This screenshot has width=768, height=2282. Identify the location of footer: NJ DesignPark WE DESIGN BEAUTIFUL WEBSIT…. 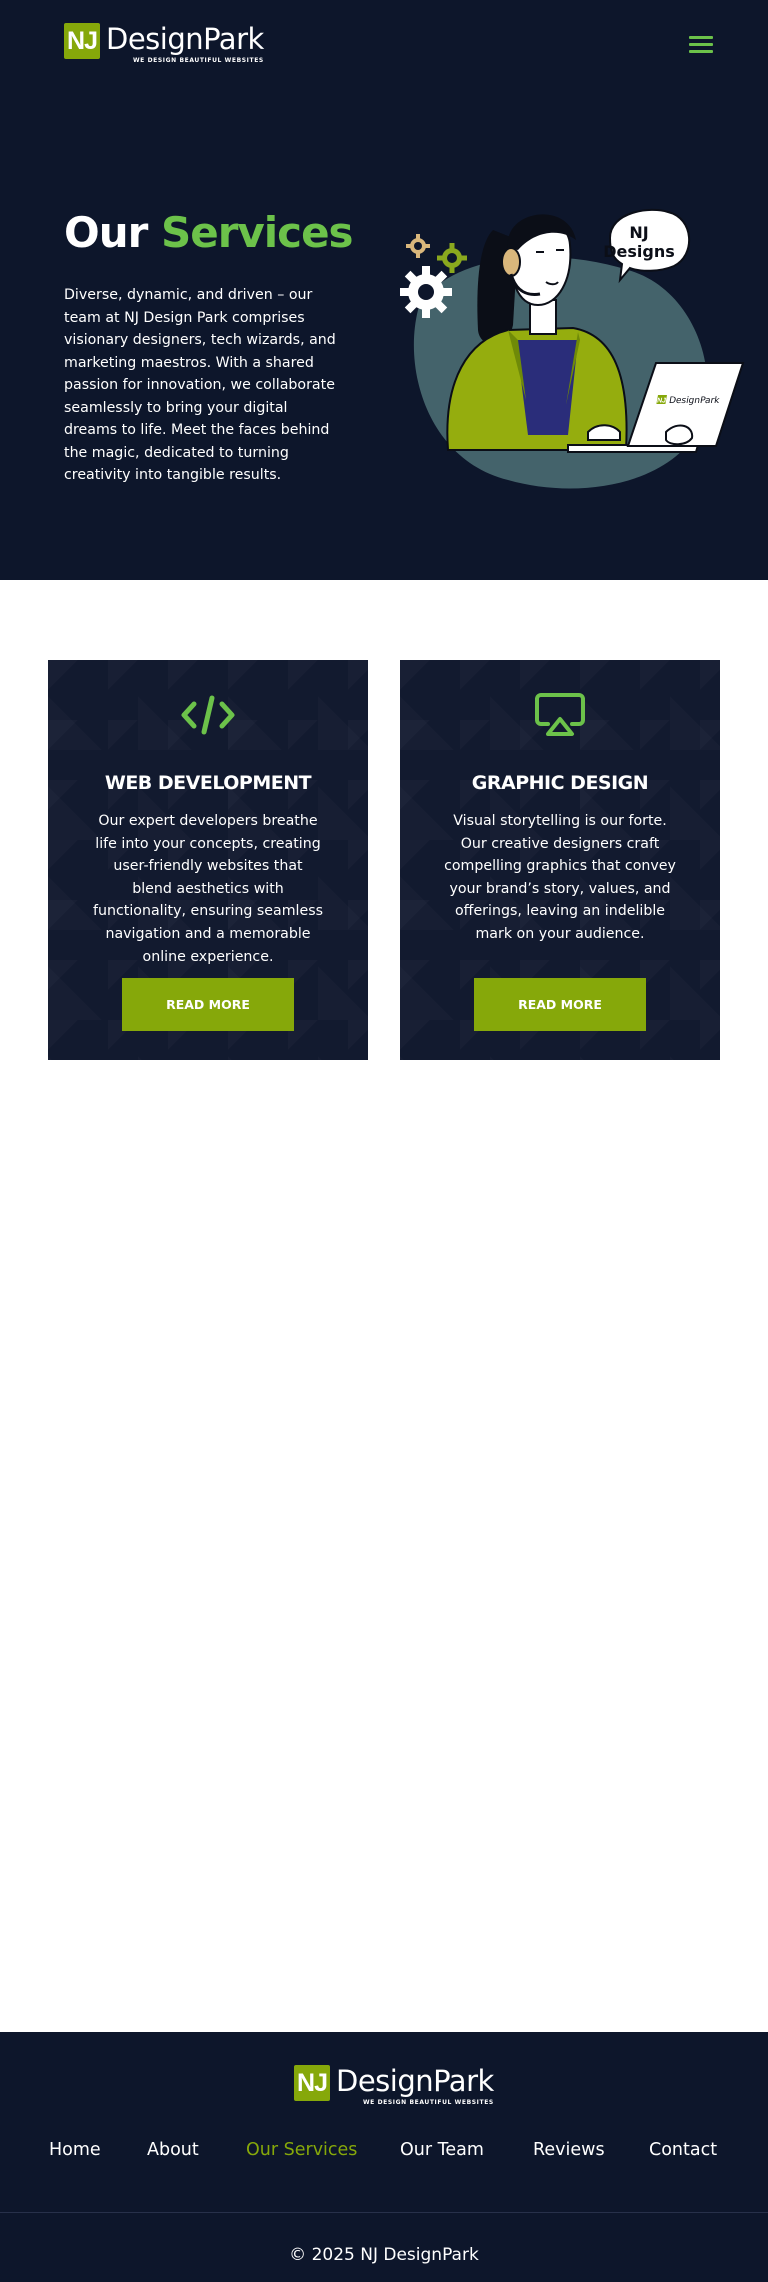
(384, 2157).